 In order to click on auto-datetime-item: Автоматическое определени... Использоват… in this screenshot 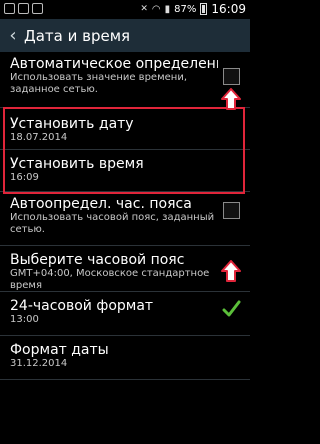, I will do `click(125, 80)`.